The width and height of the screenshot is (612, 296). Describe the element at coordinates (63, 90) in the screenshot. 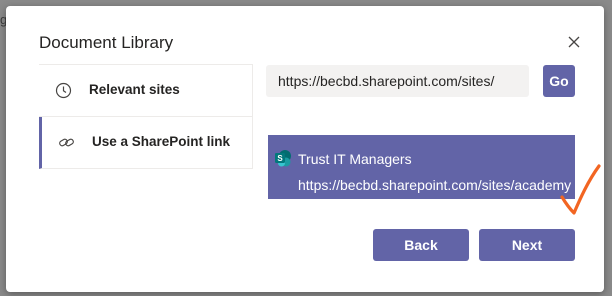

I see `clock-icon` at that location.